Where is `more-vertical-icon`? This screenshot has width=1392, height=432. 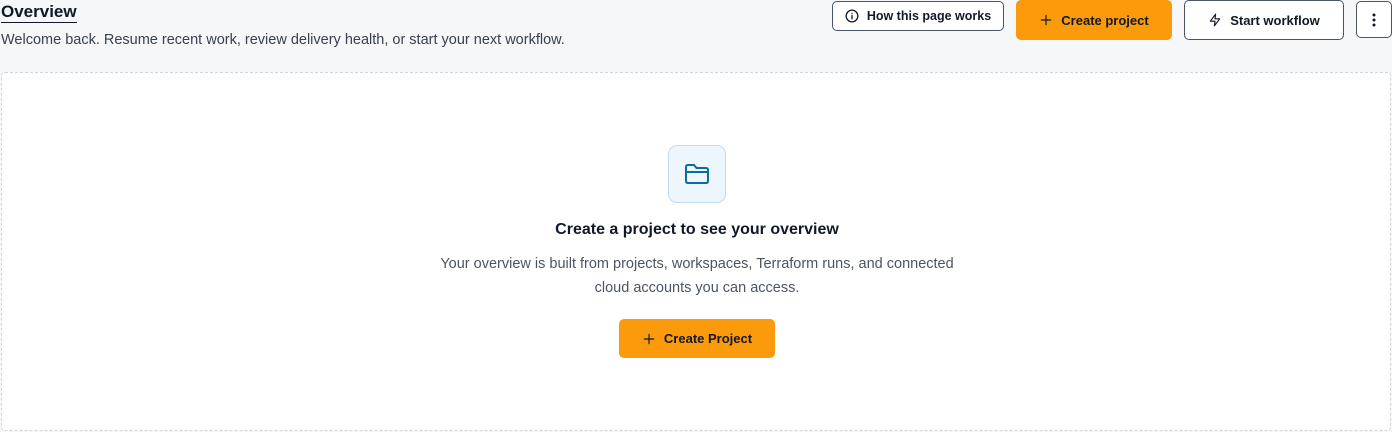
more-vertical-icon is located at coordinates (1374, 20).